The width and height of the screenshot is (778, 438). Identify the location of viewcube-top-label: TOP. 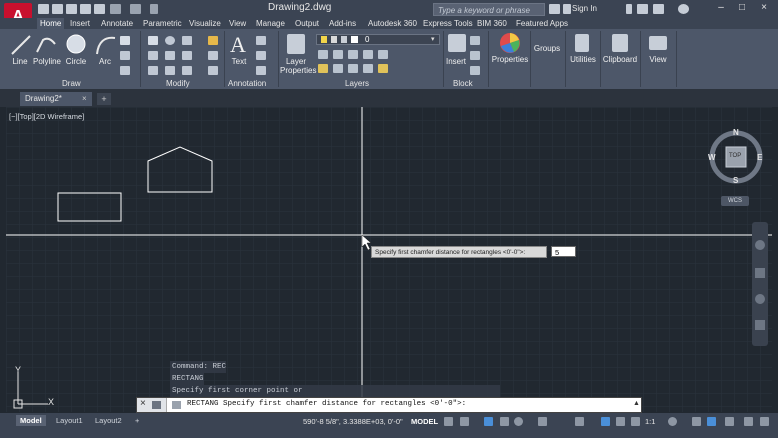
(735, 156).